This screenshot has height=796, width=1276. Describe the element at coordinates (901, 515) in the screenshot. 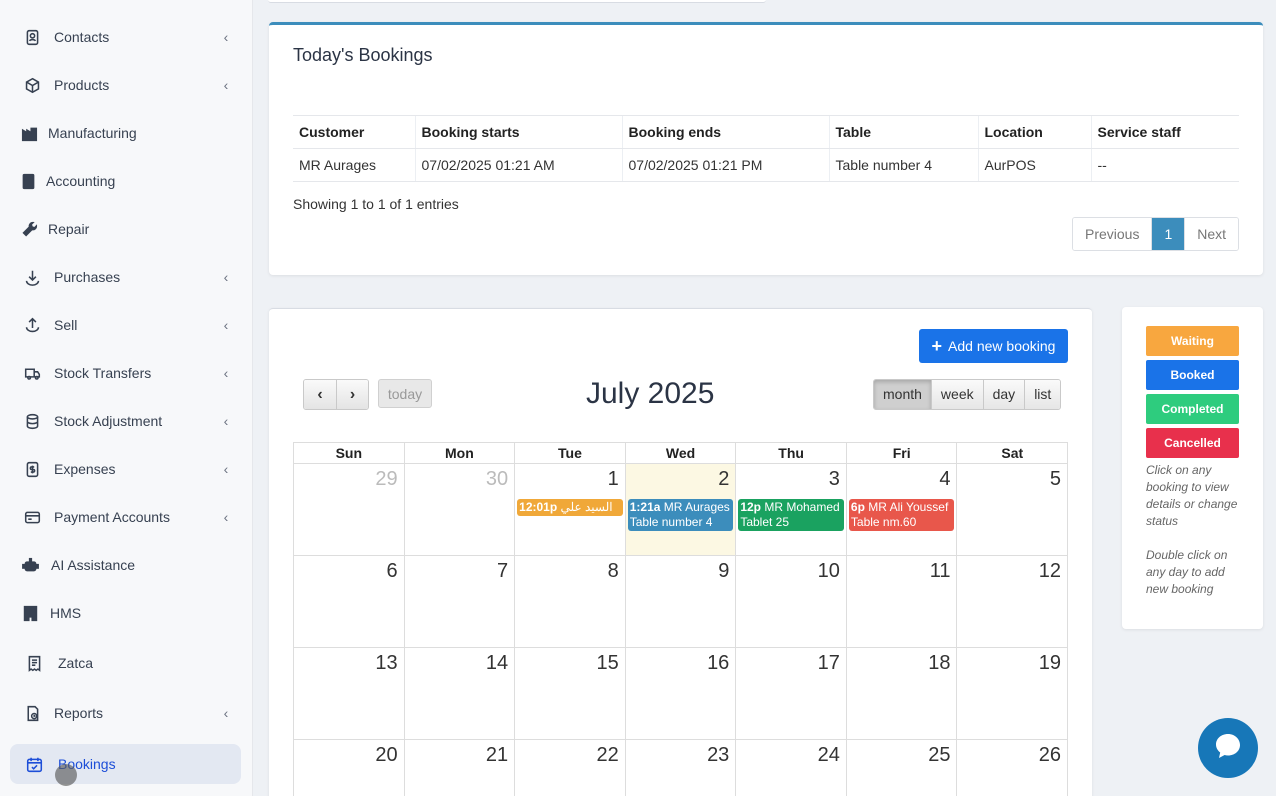

I see `booking-event: 6p MR Ali Youssef Table nm.60` at that location.